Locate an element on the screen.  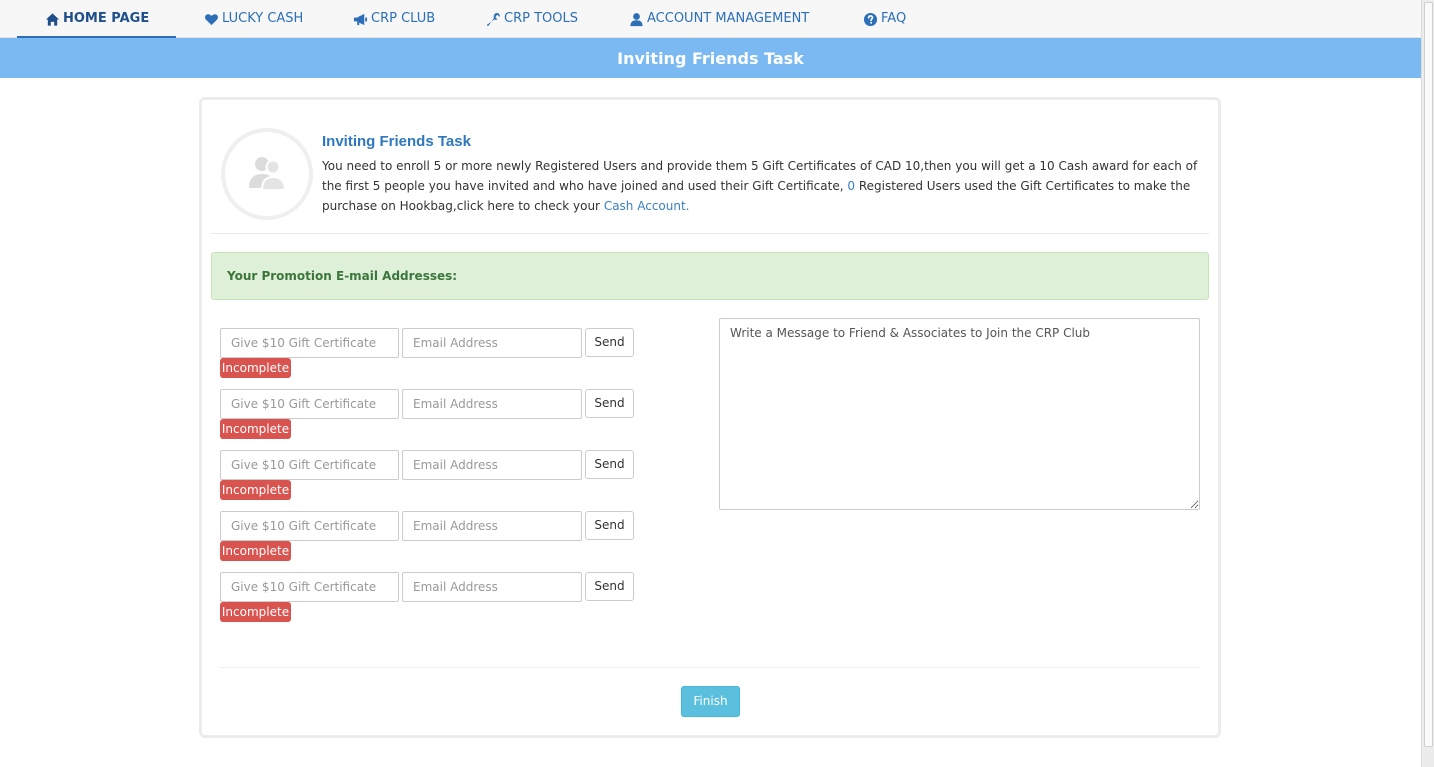
nav-item-crp-club: CRP CLUB is located at coordinates (393, 19).